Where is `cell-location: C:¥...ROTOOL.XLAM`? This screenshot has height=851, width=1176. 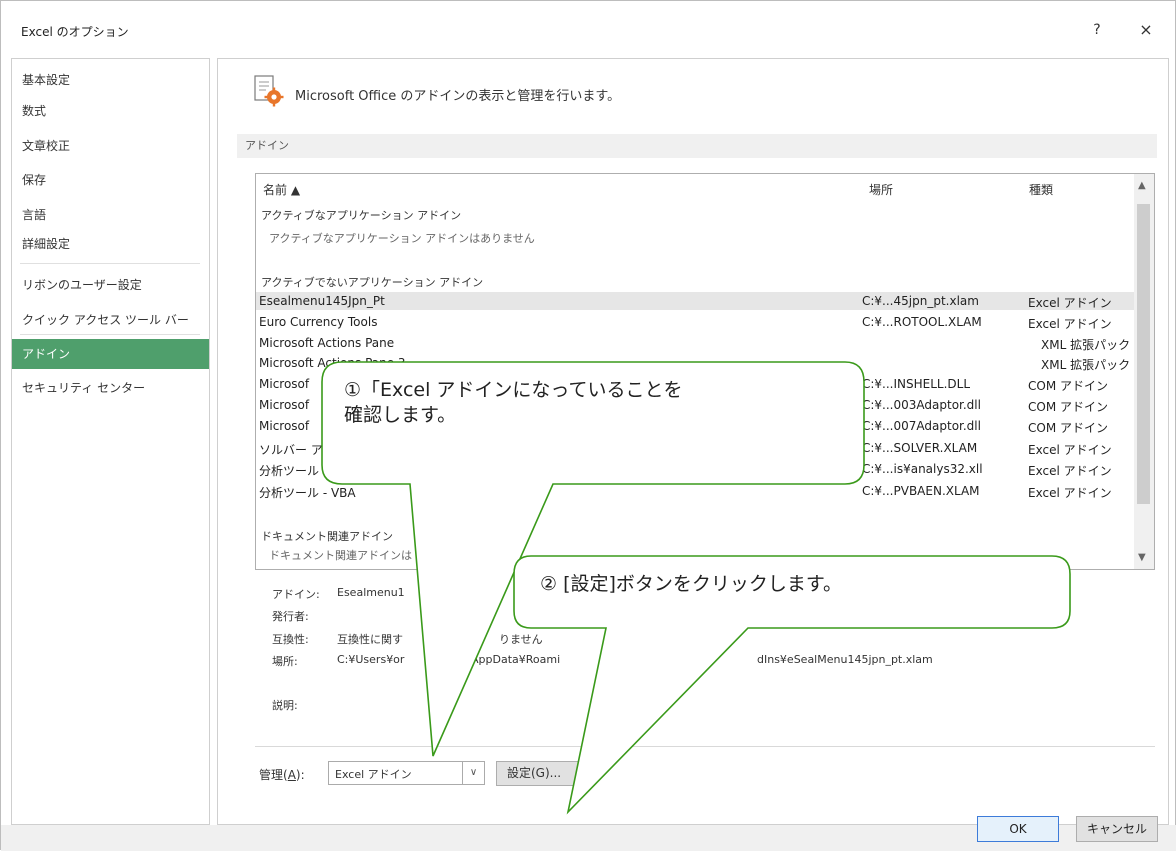
cell-location: C:¥...ROTOOL.XLAM is located at coordinates (922, 322).